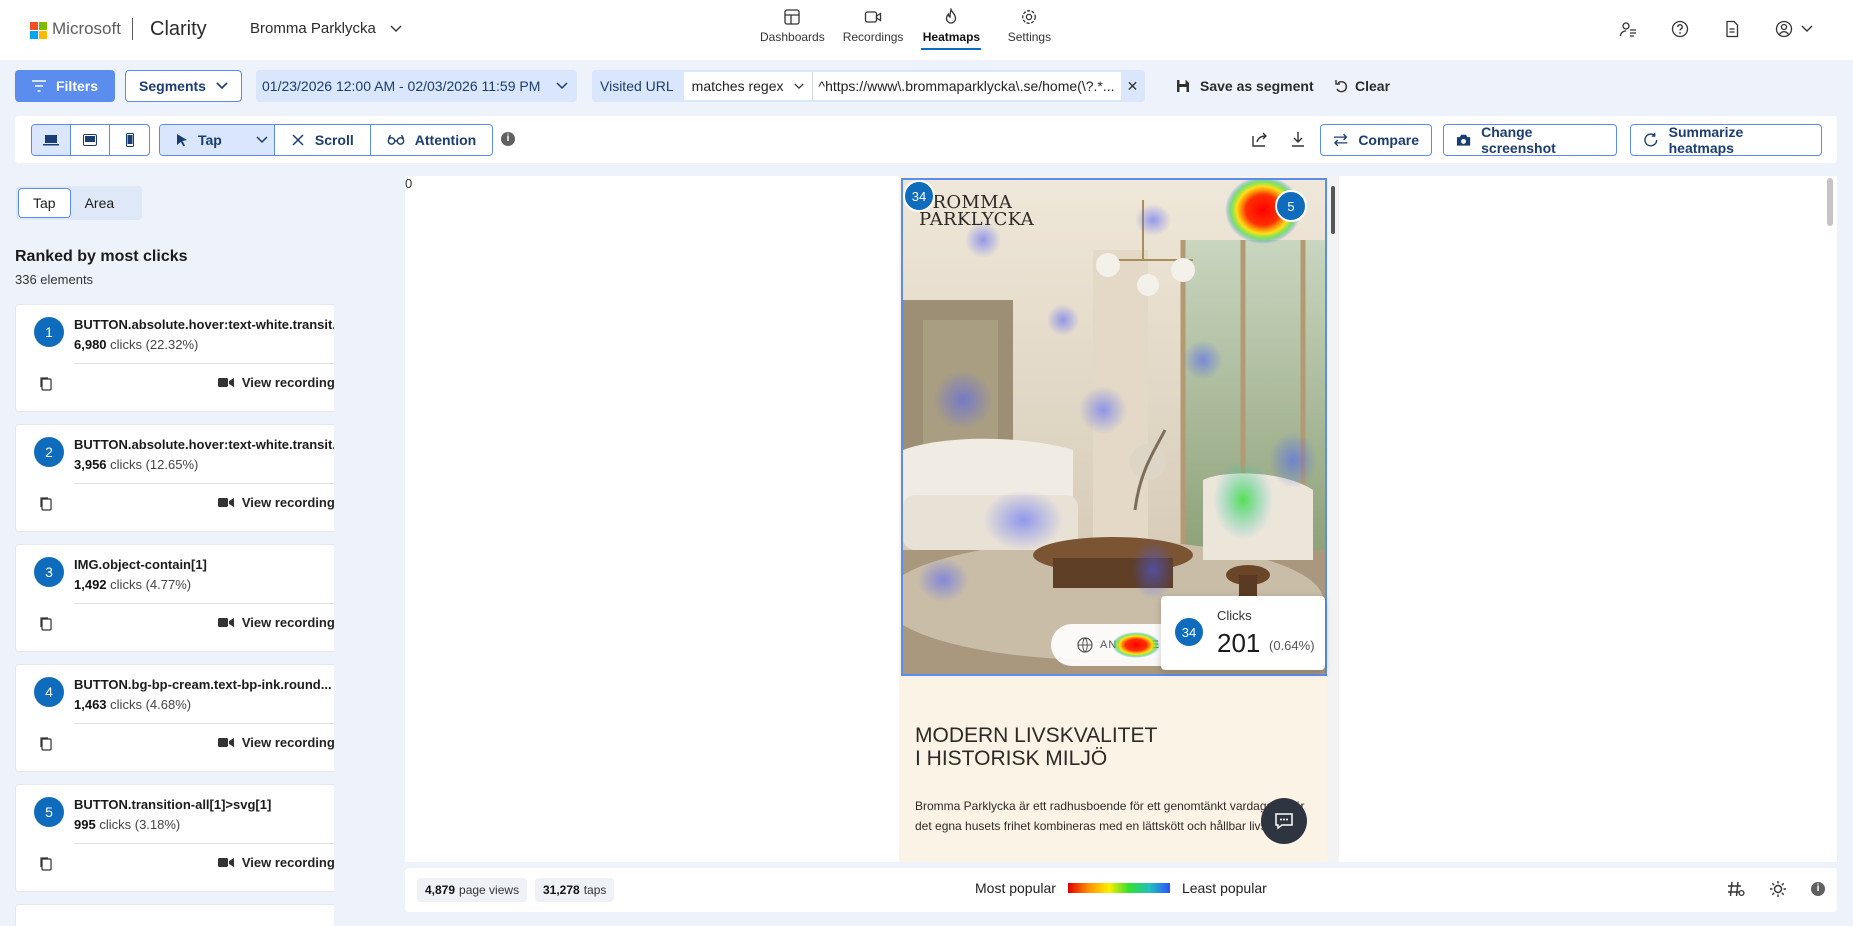  Describe the element at coordinates (298, 140) in the screenshot. I see `scroll-arrows-icon` at that location.